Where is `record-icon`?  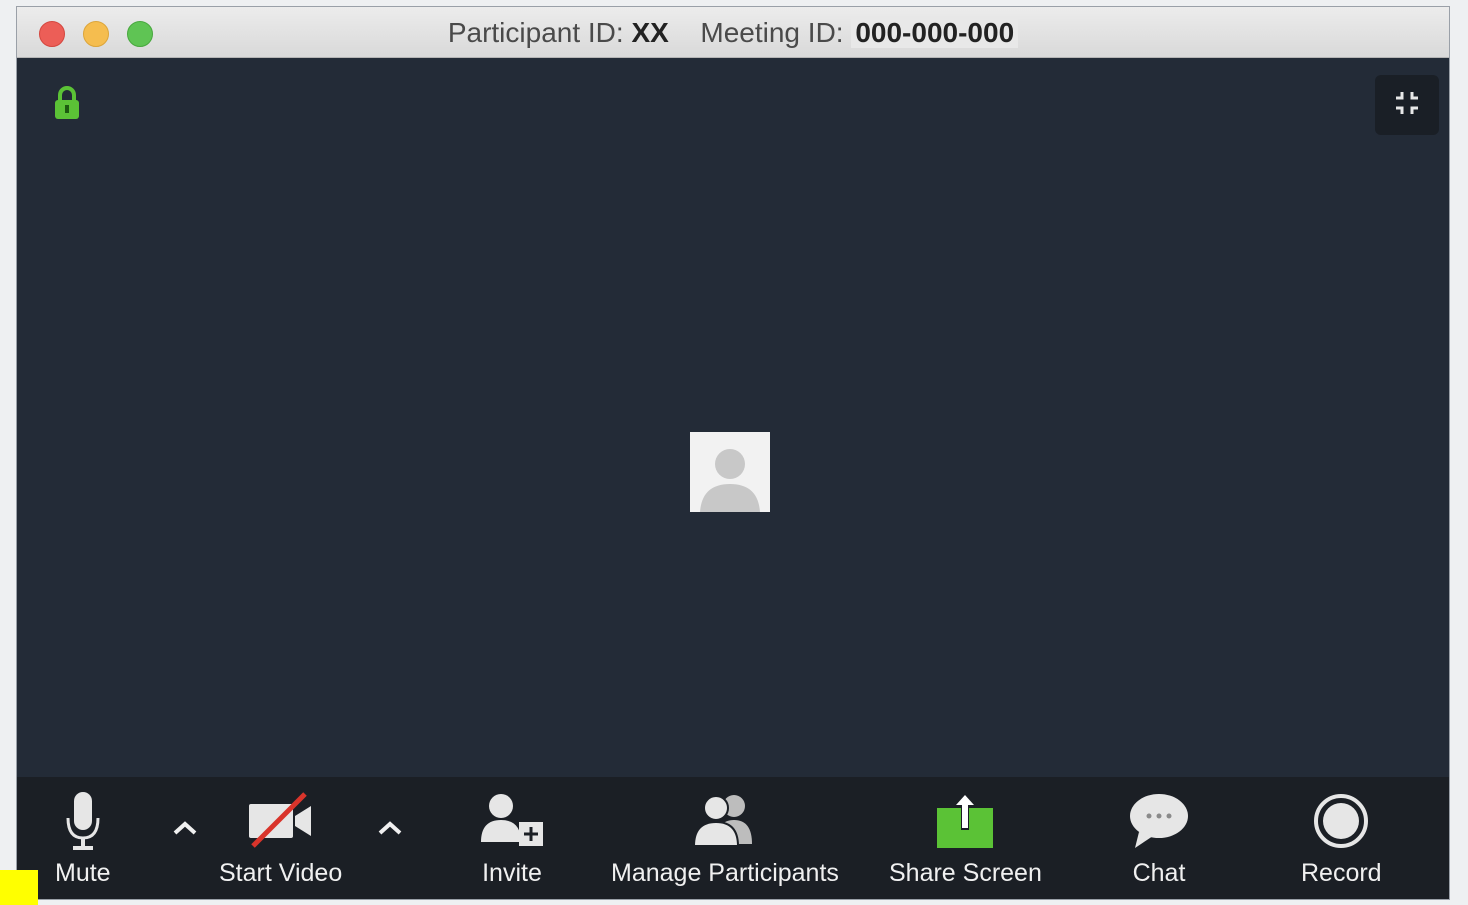 record-icon is located at coordinates (1341, 821).